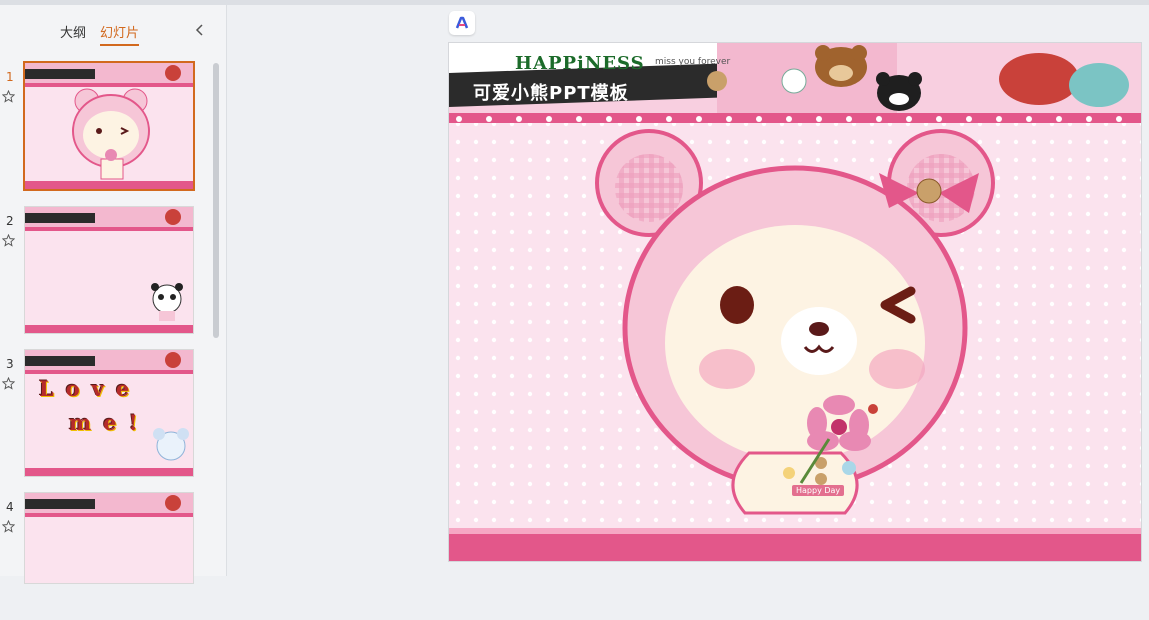 Image resolution: width=1149 pixels, height=620 pixels. What do you see at coordinates (73, 34) in the screenshot?
I see `tab-outline: 大纲` at bounding box center [73, 34].